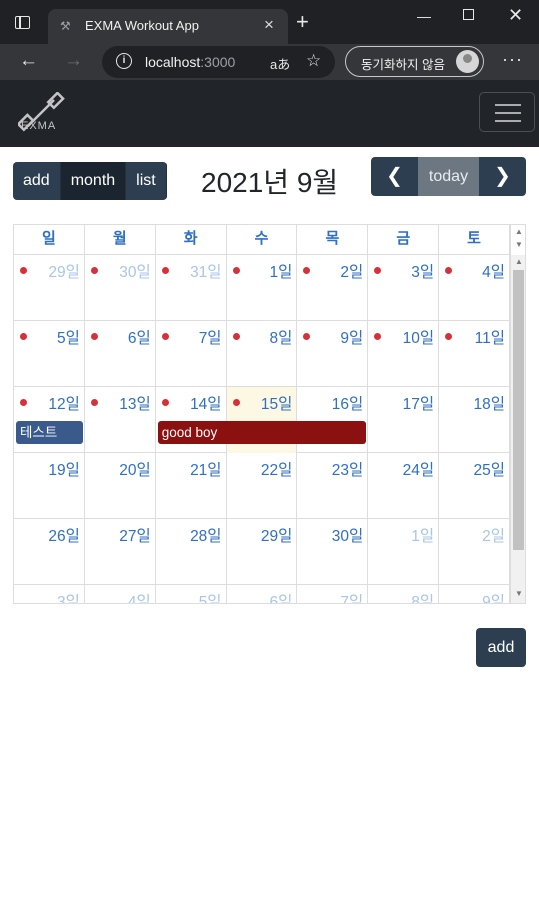 The width and height of the screenshot is (539, 904). Describe the element at coordinates (475, 420) in the screenshot. I see `day-cell: 18일` at that location.